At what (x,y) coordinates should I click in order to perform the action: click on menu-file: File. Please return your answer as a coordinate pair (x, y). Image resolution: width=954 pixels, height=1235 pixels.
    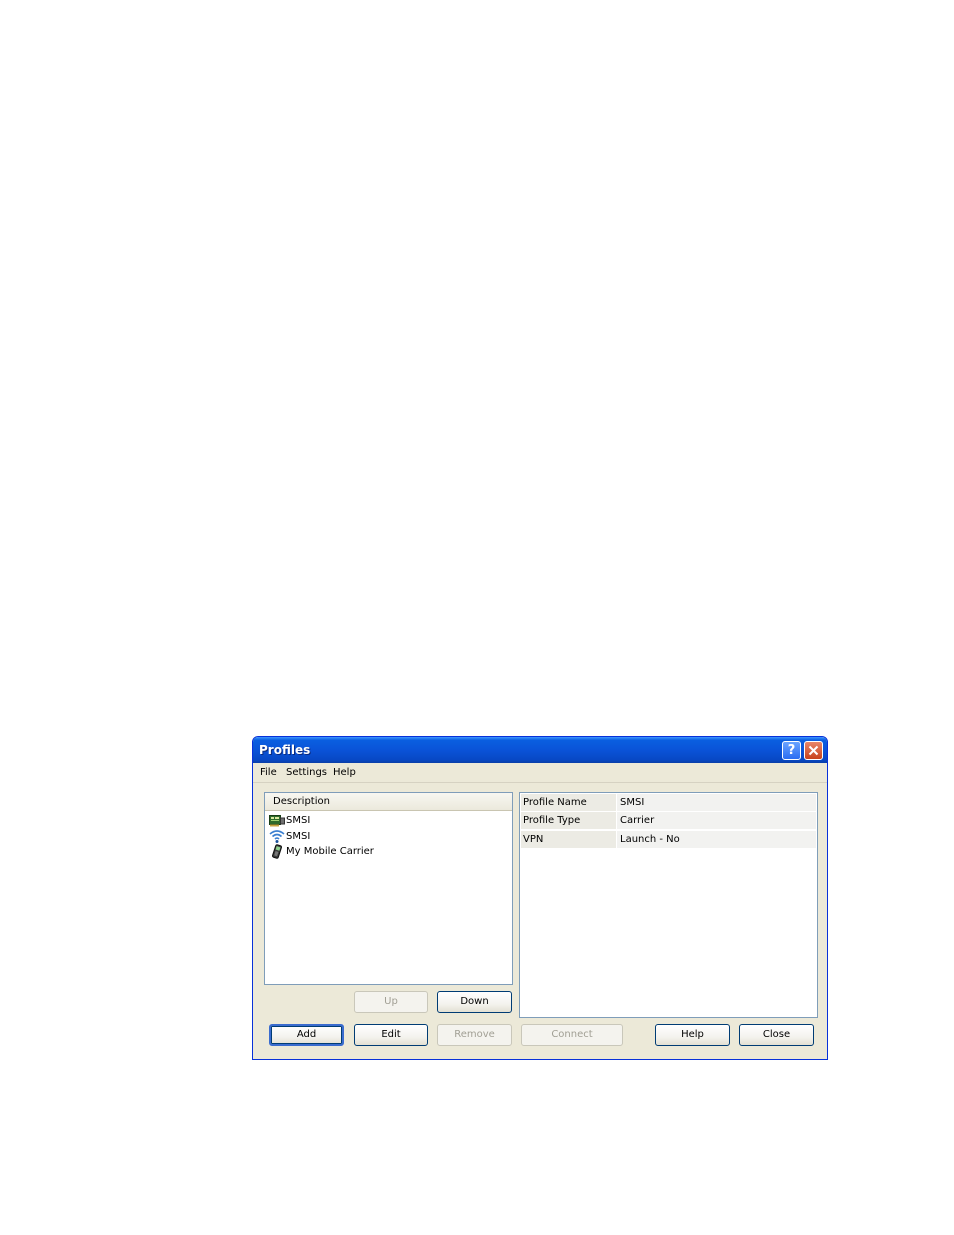
    Looking at the image, I should click on (268, 772).